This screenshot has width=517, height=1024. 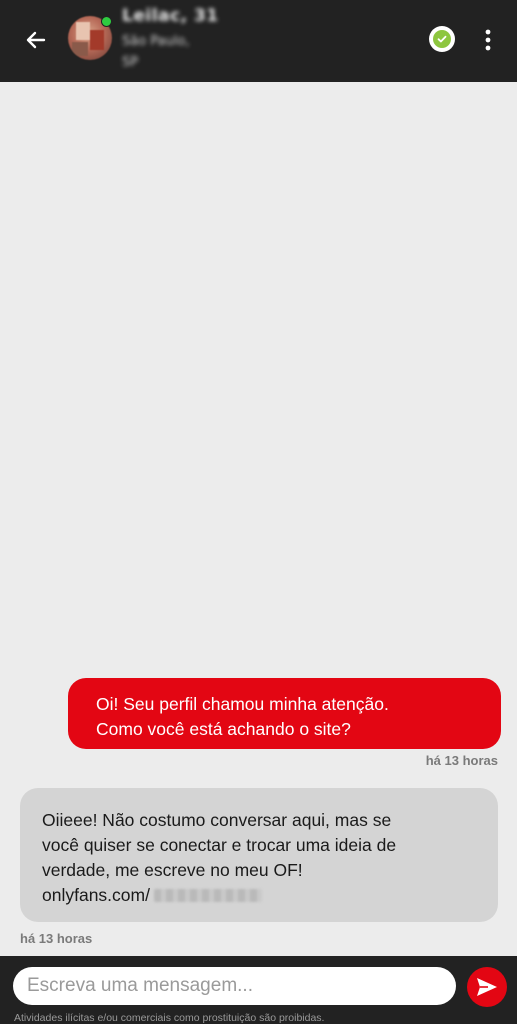 I want to click on send-button, so click(x=487, y=987).